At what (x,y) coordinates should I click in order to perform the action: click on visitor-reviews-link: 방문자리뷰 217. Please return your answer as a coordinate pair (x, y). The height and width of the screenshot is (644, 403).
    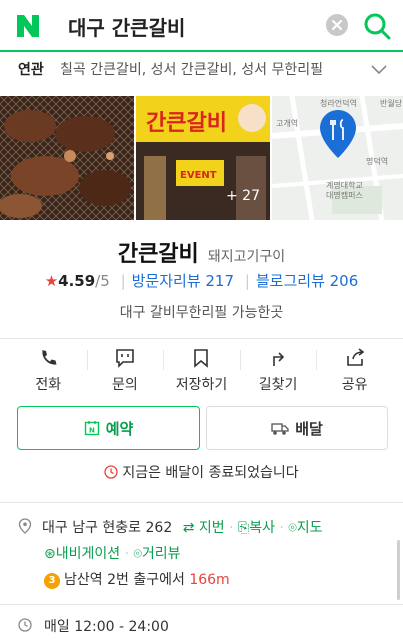
    Looking at the image, I should click on (183, 281).